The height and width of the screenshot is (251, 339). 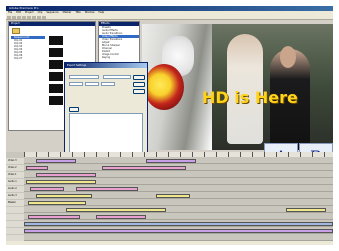 I want to click on menu-clip: Clip, so click(x=40, y=12).